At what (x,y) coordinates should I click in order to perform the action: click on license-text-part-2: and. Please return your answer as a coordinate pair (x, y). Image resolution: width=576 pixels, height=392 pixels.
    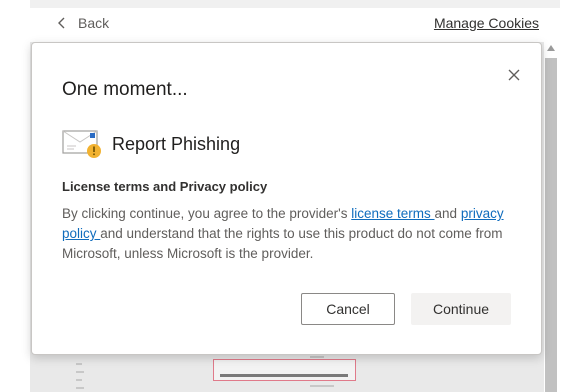
    Looking at the image, I should click on (447, 213).